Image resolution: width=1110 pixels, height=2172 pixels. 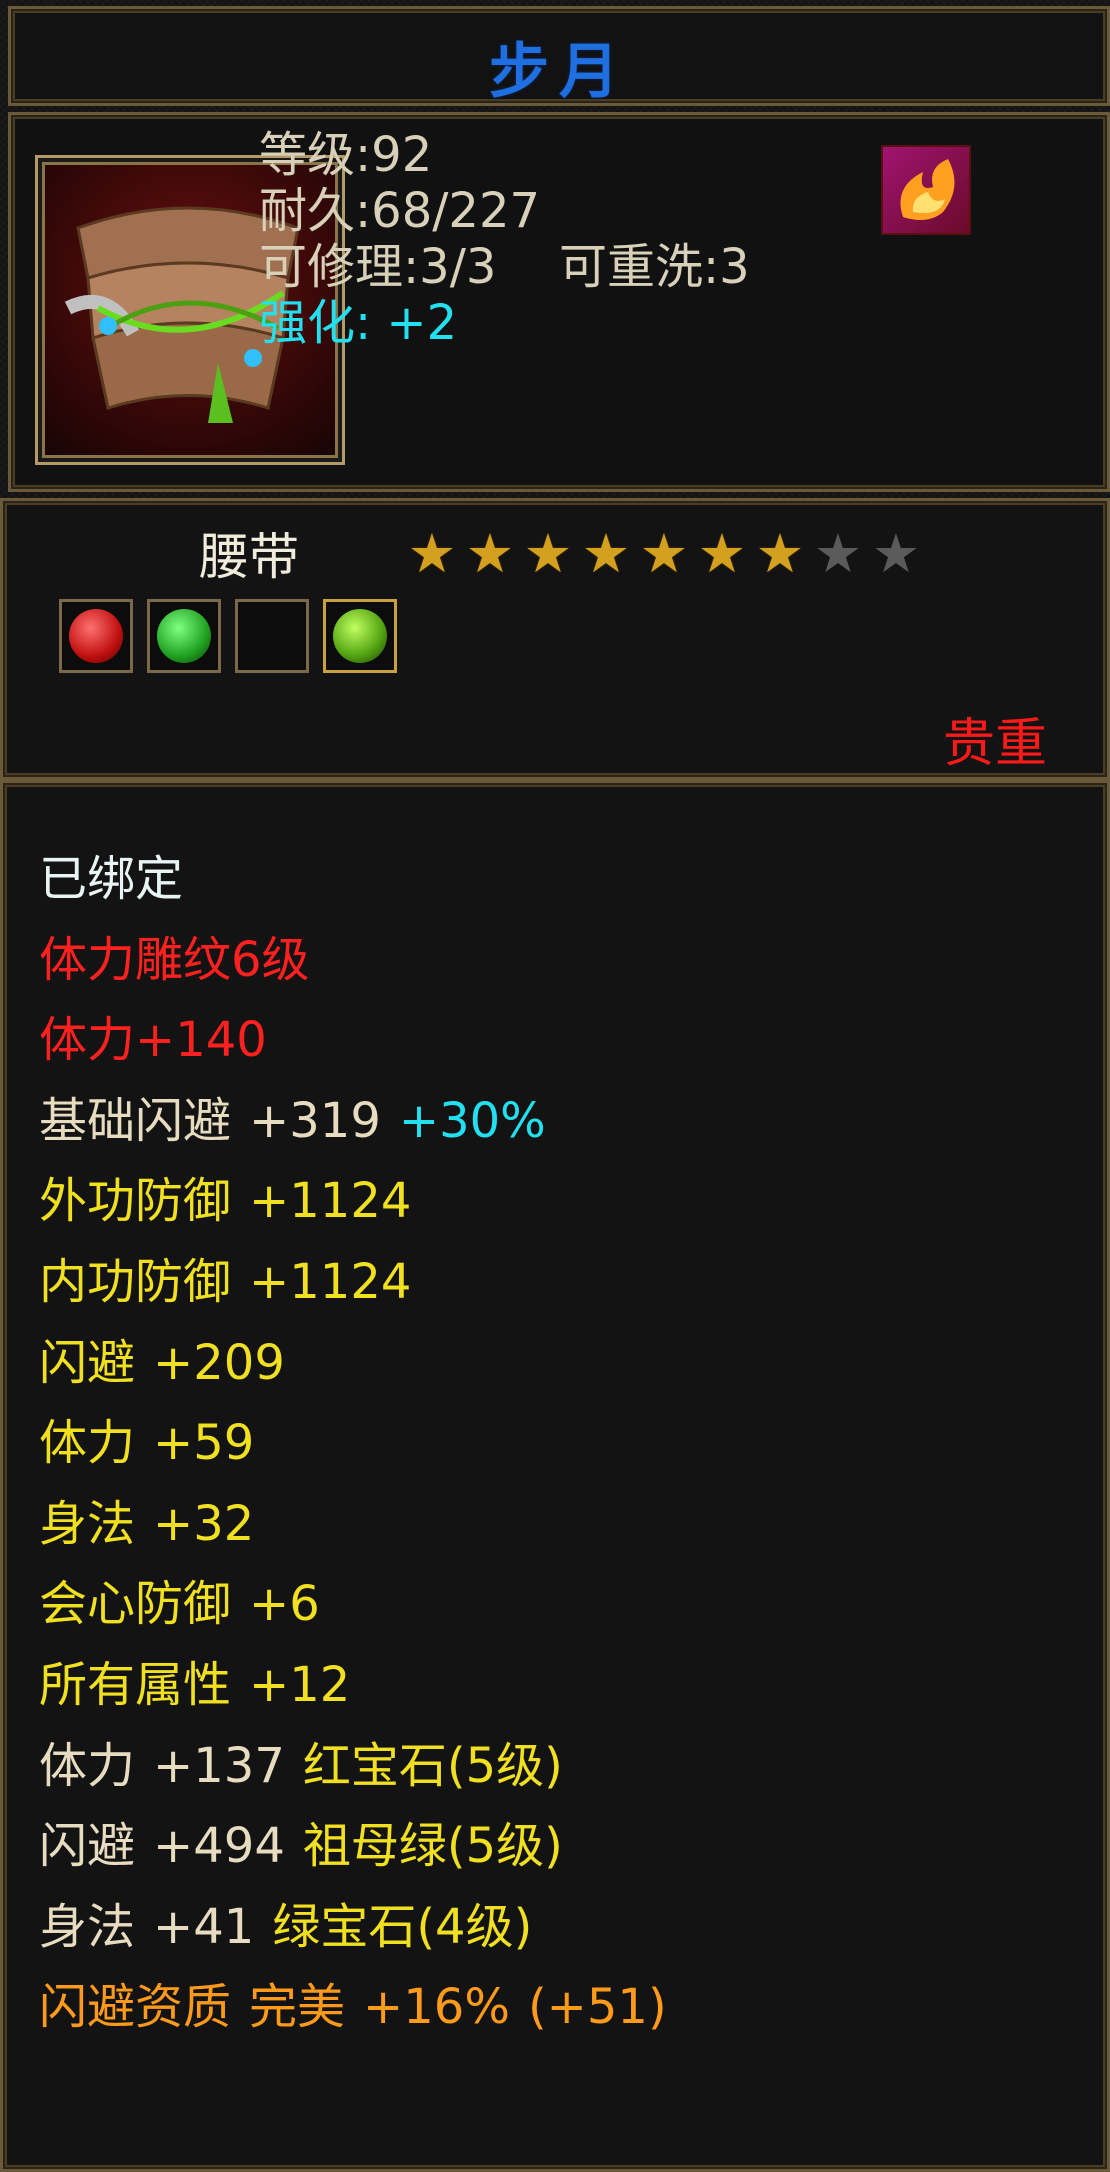 What do you see at coordinates (284, 1604) in the screenshot?
I see `attribute-text: +6` at bounding box center [284, 1604].